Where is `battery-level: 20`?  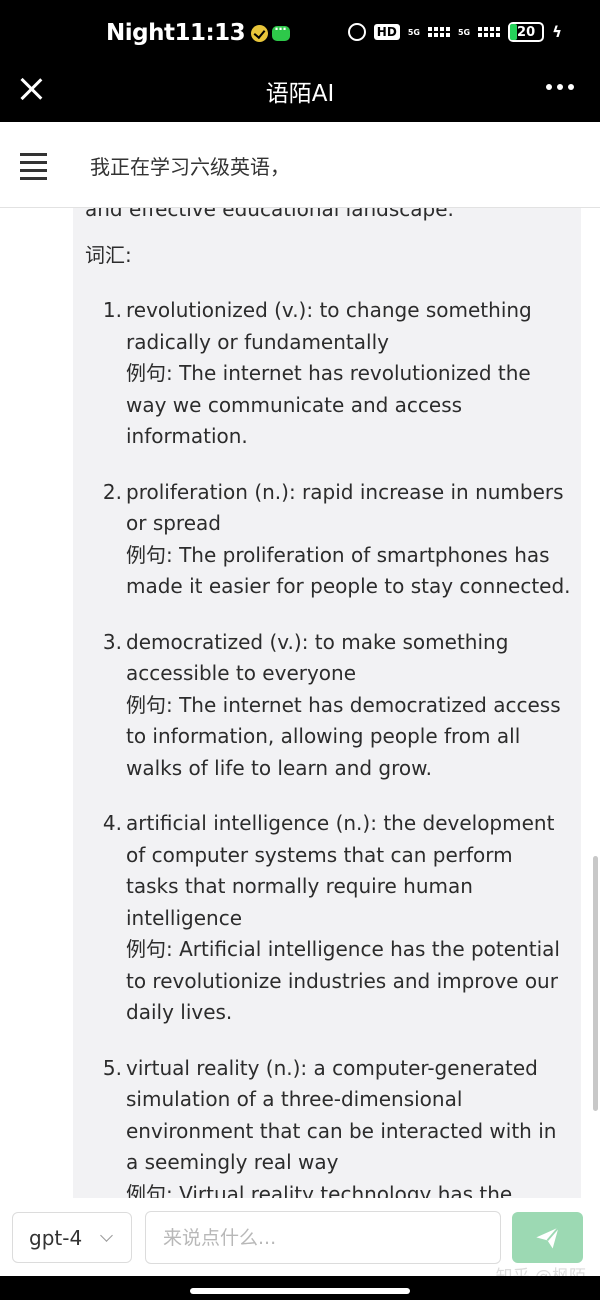 battery-level: 20 is located at coordinates (526, 32).